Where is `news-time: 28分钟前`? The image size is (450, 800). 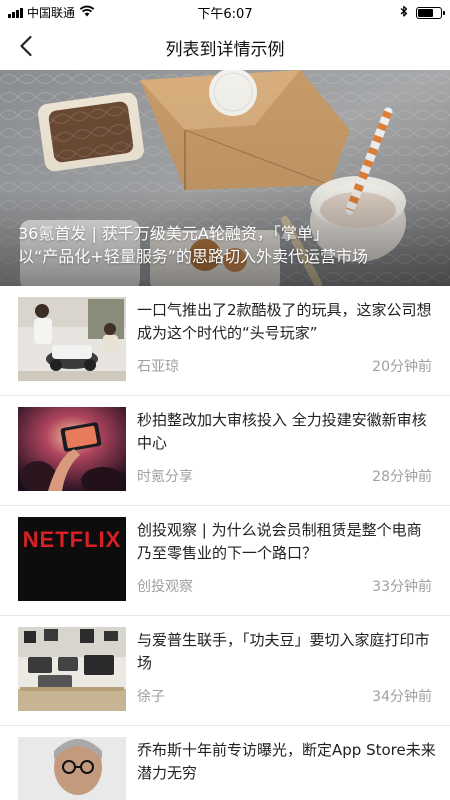
news-time: 28分钟前 is located at coordinates (402, 477).